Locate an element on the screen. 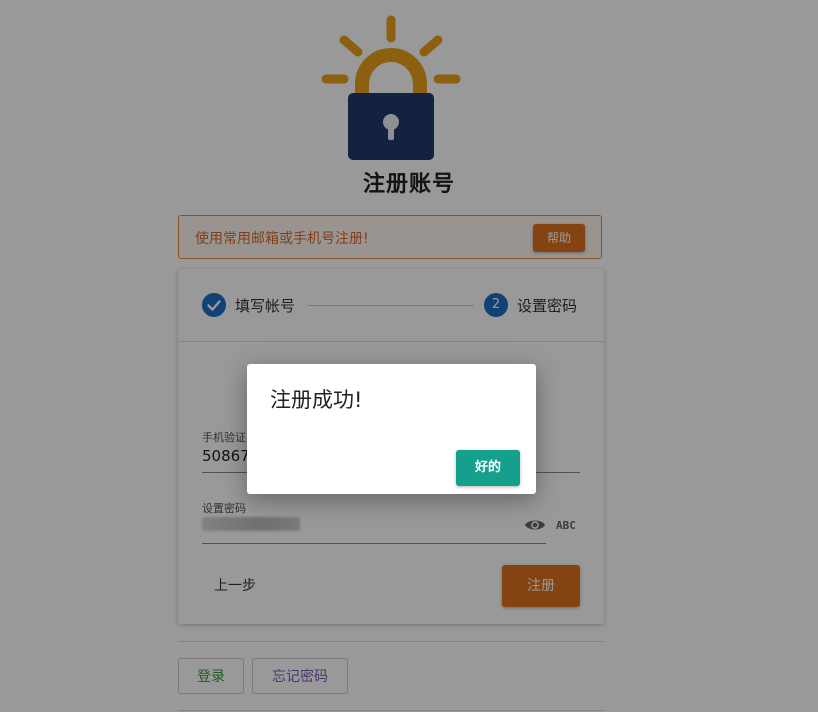 The height and width of the screenshot is (712, 818). dialog-title: 注册成功! is located at coordinates (316, 400).